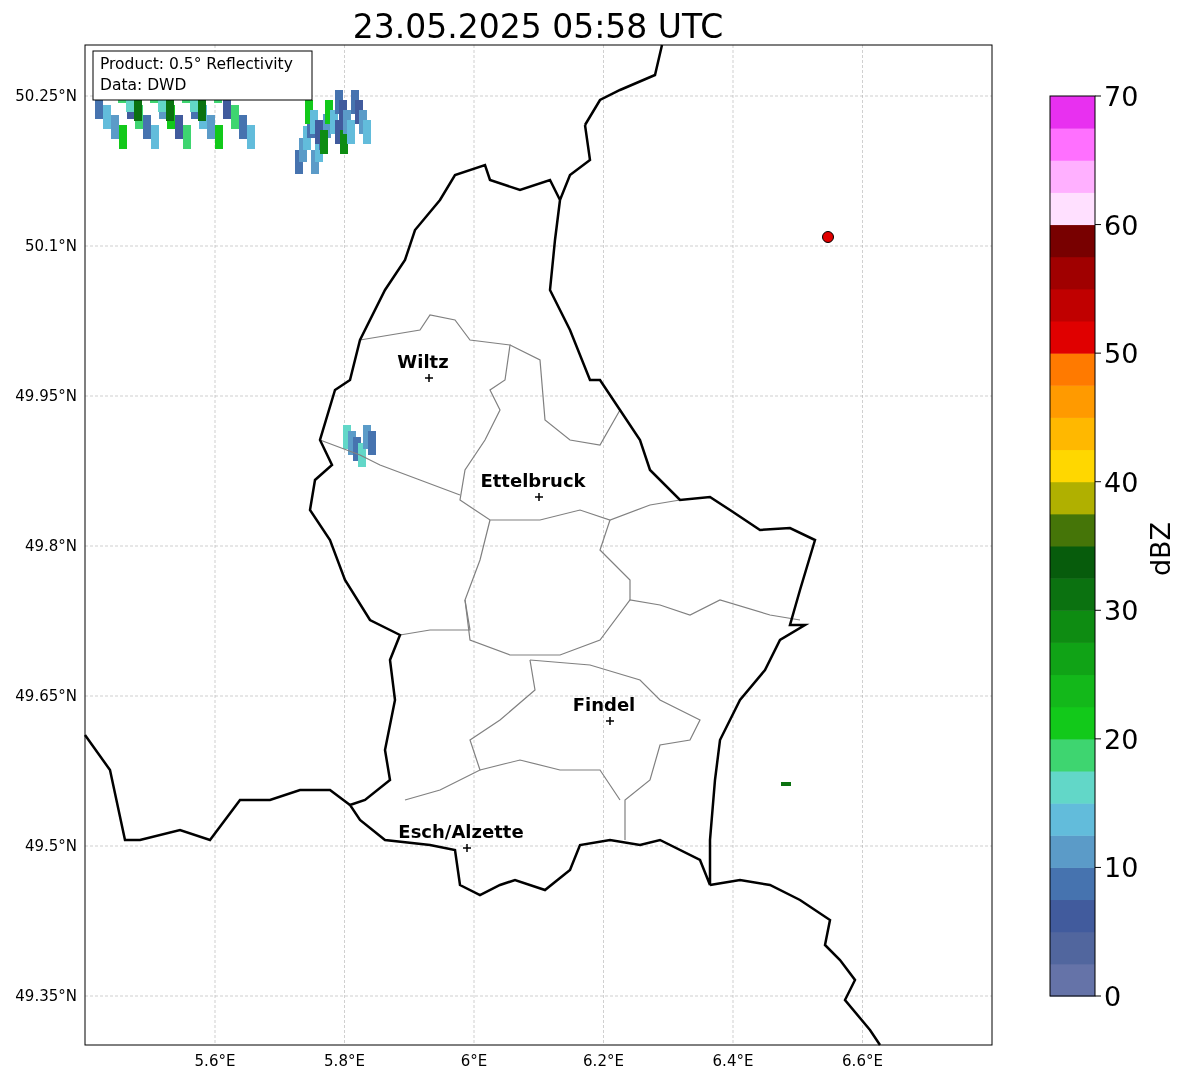 This screenshot has height=1081, width=1184. What do you see at coordinates (46, 996) in the screenshot?
I see `latitude-label: 49.35°N` at bounding box center [46, 996].